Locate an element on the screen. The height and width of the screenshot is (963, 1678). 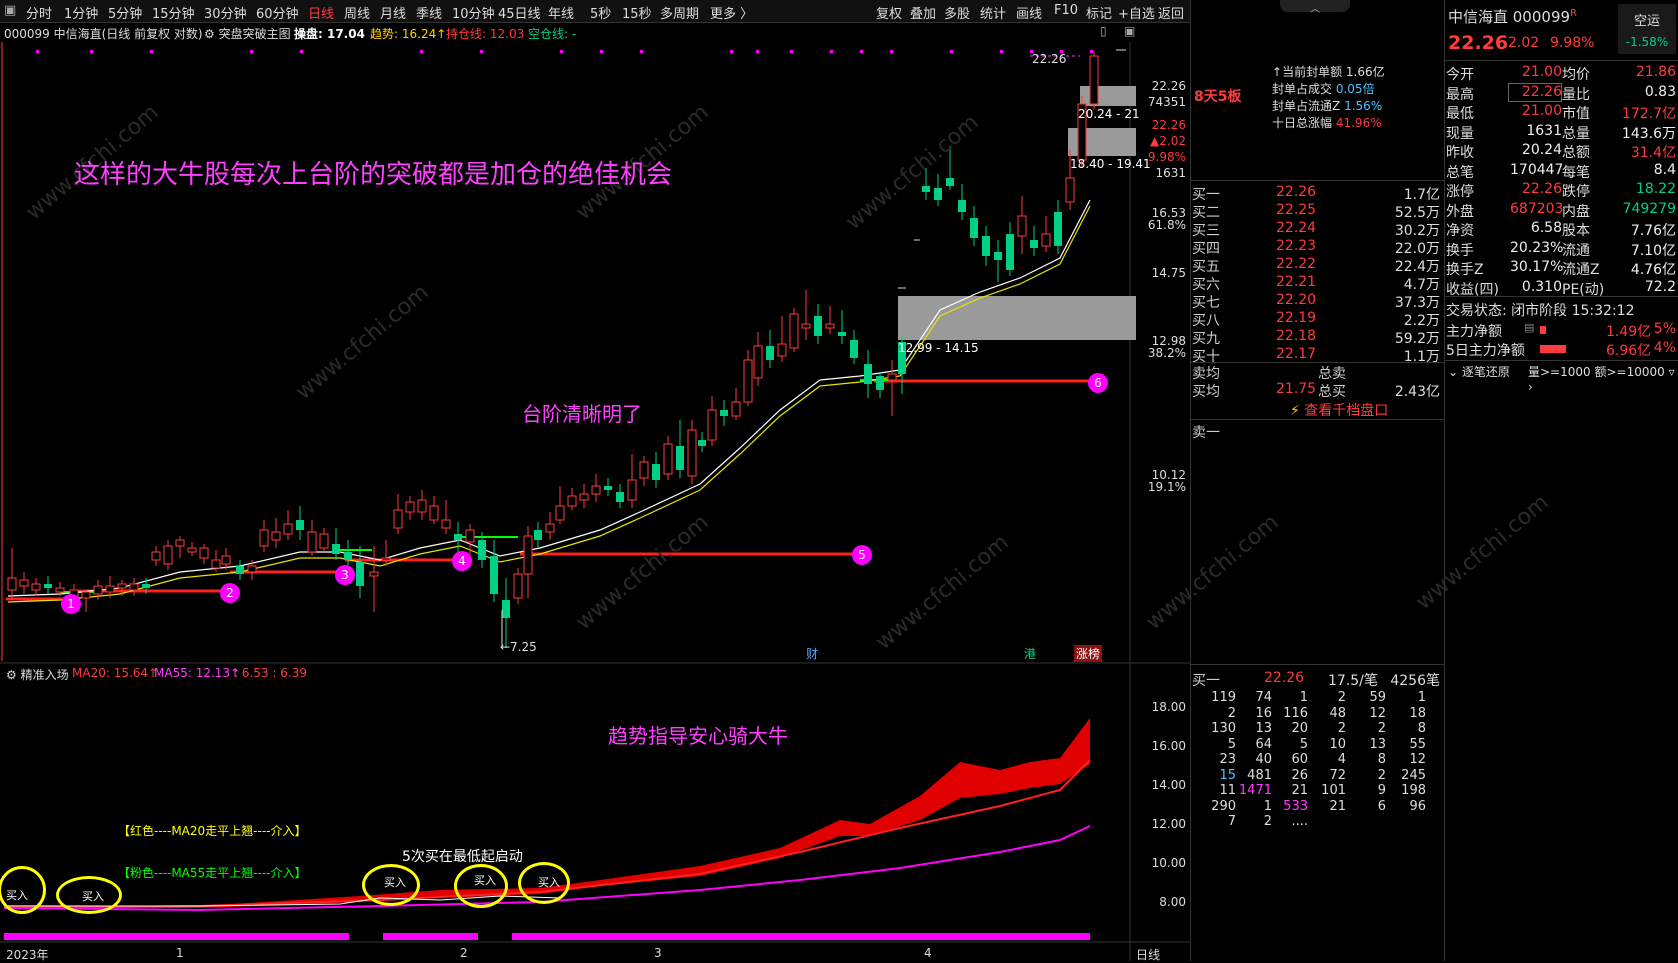
queue-cell: 13 is located at coordinates (1263, 728).